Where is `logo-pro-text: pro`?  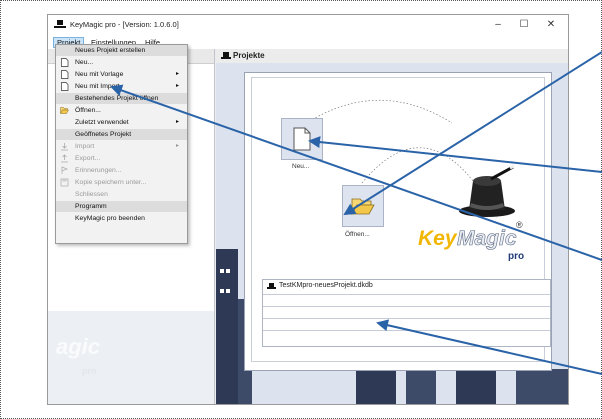
logo-pro-text: pro is located at coordinates (516, 256).